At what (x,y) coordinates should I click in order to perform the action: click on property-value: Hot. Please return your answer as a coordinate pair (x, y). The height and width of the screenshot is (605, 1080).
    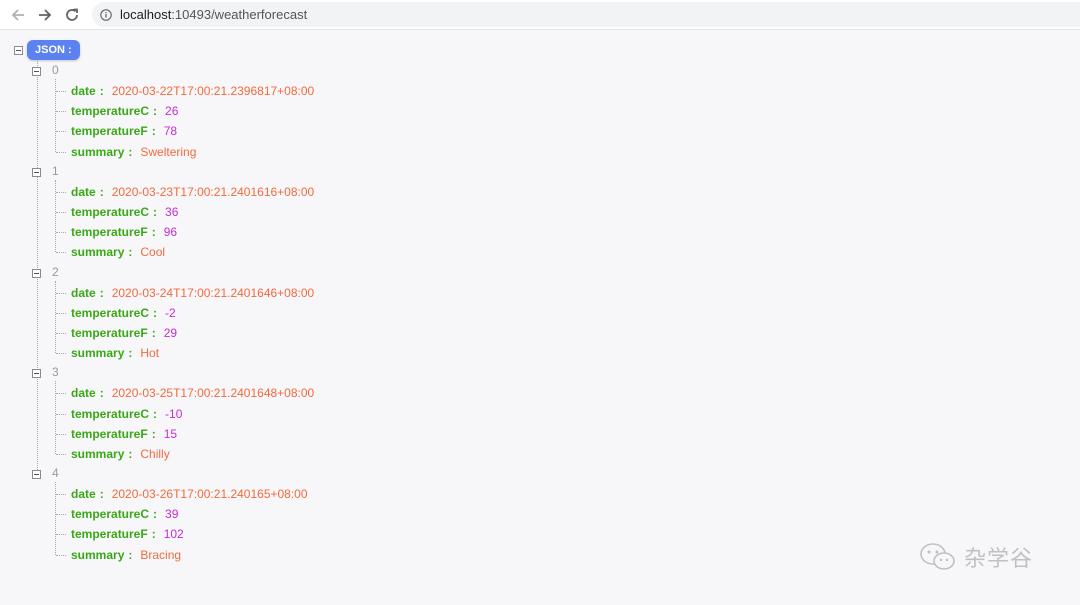
    Looking at the image, I should click on (150, 353).